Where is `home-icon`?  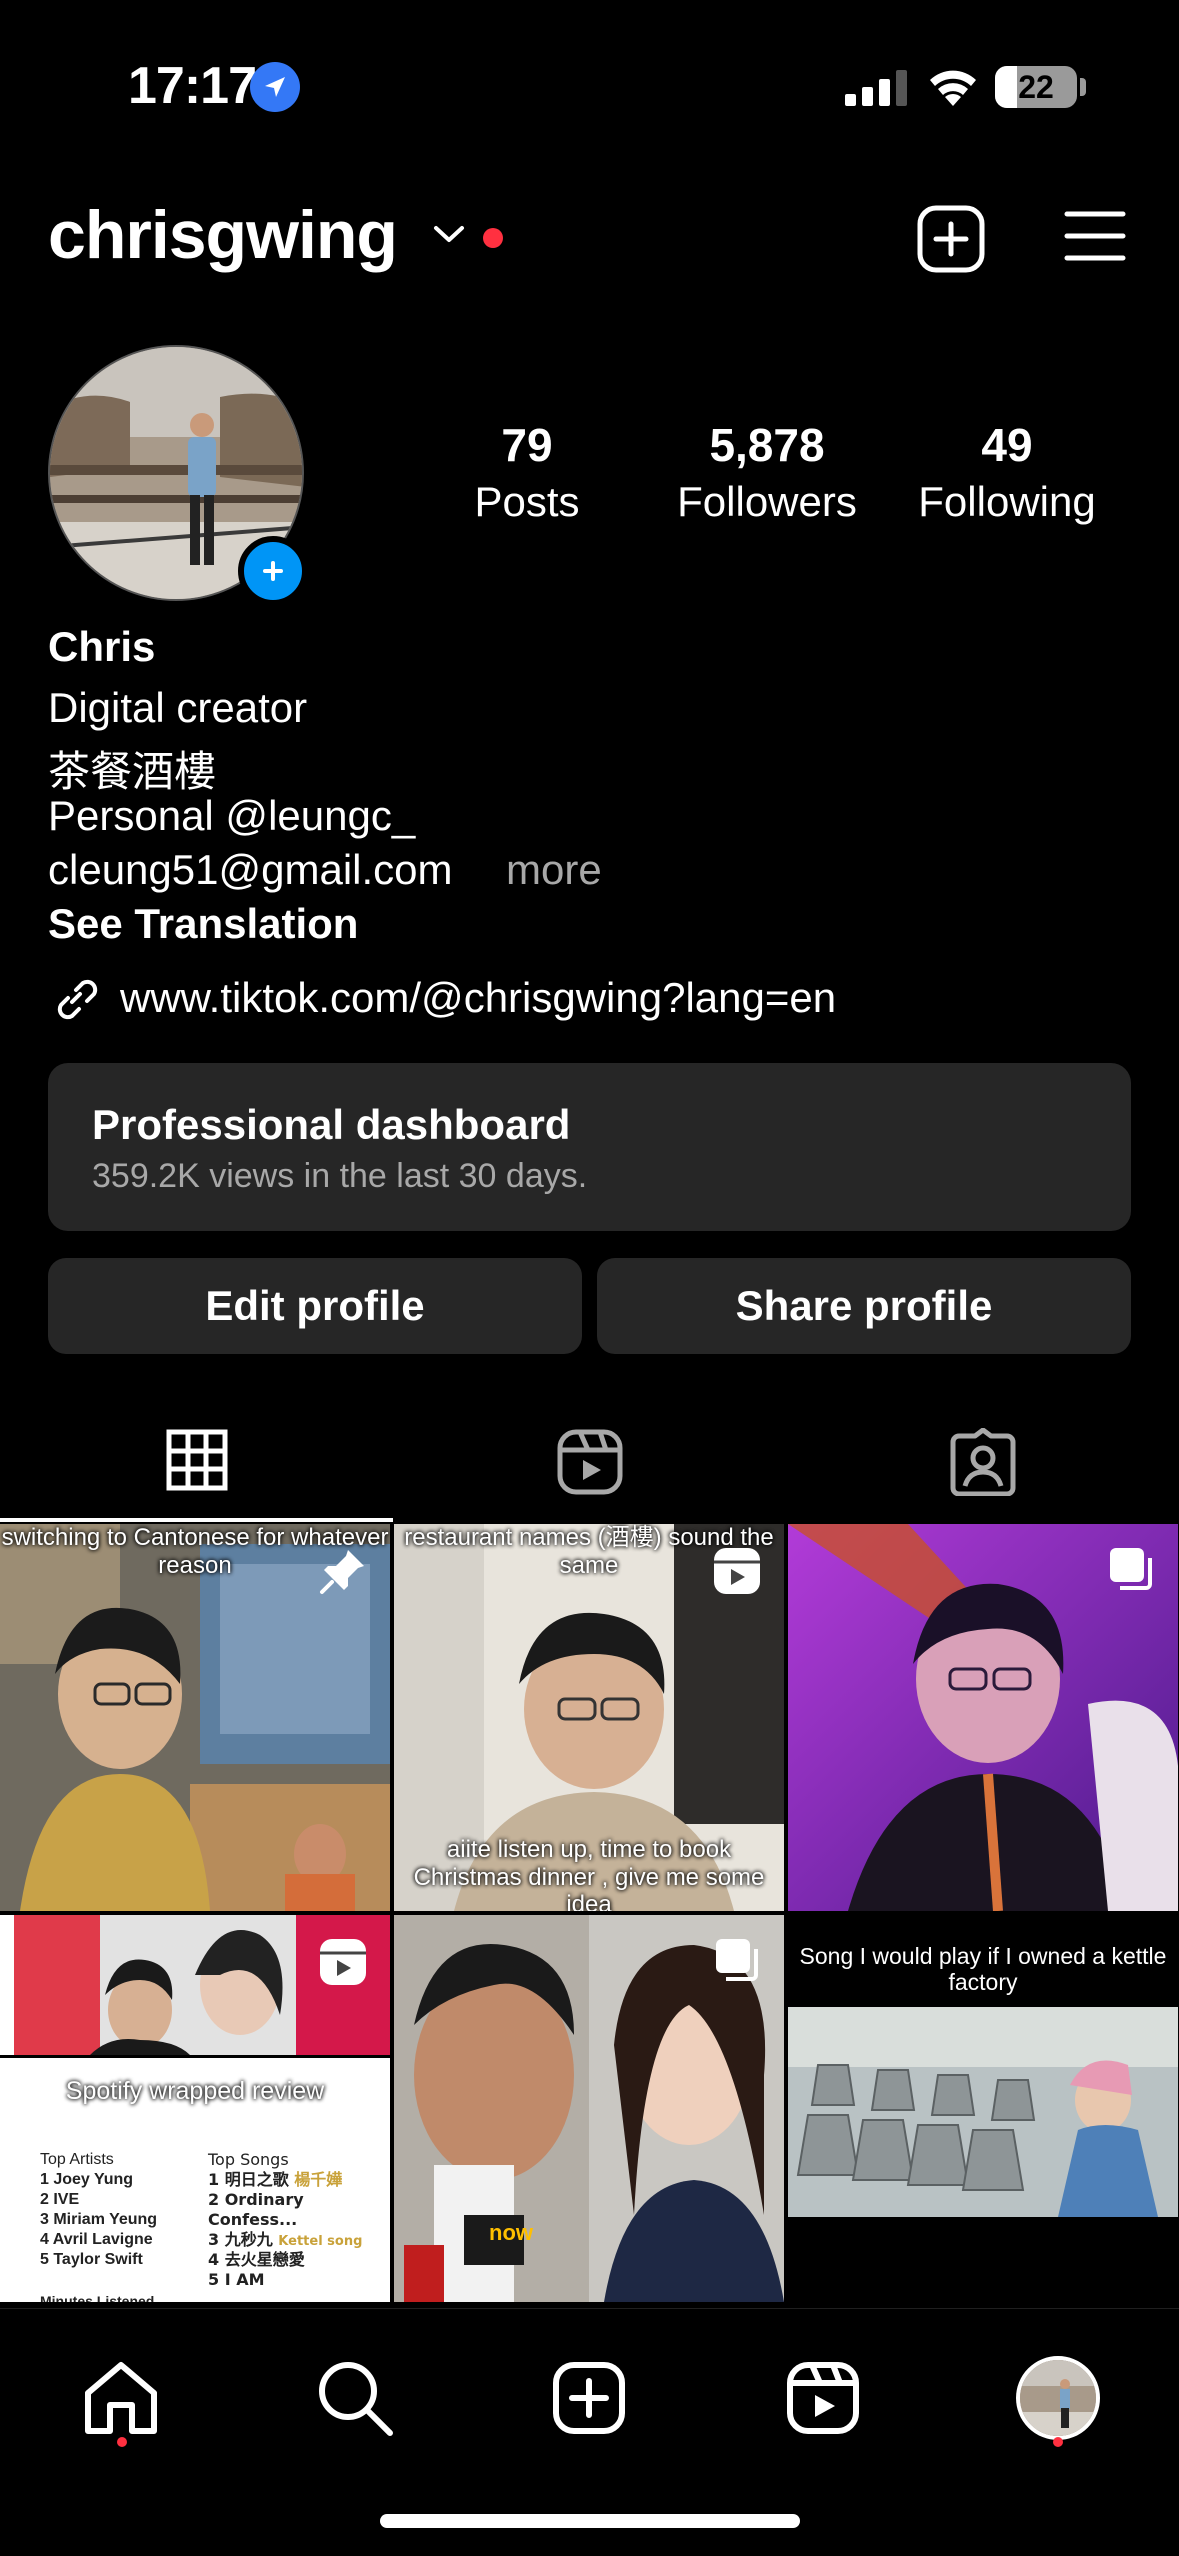 home-icon is located at coordinates (121, 2398).